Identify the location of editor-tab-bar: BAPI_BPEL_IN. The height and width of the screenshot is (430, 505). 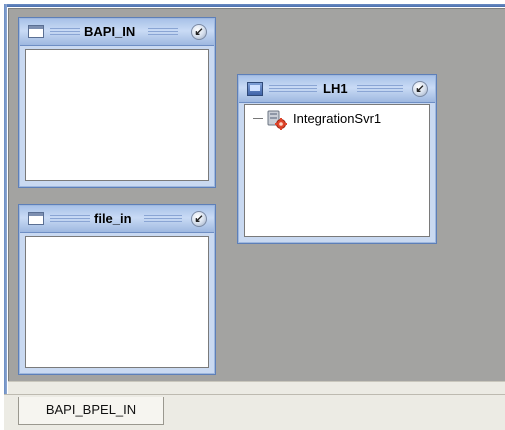
(254, 412).